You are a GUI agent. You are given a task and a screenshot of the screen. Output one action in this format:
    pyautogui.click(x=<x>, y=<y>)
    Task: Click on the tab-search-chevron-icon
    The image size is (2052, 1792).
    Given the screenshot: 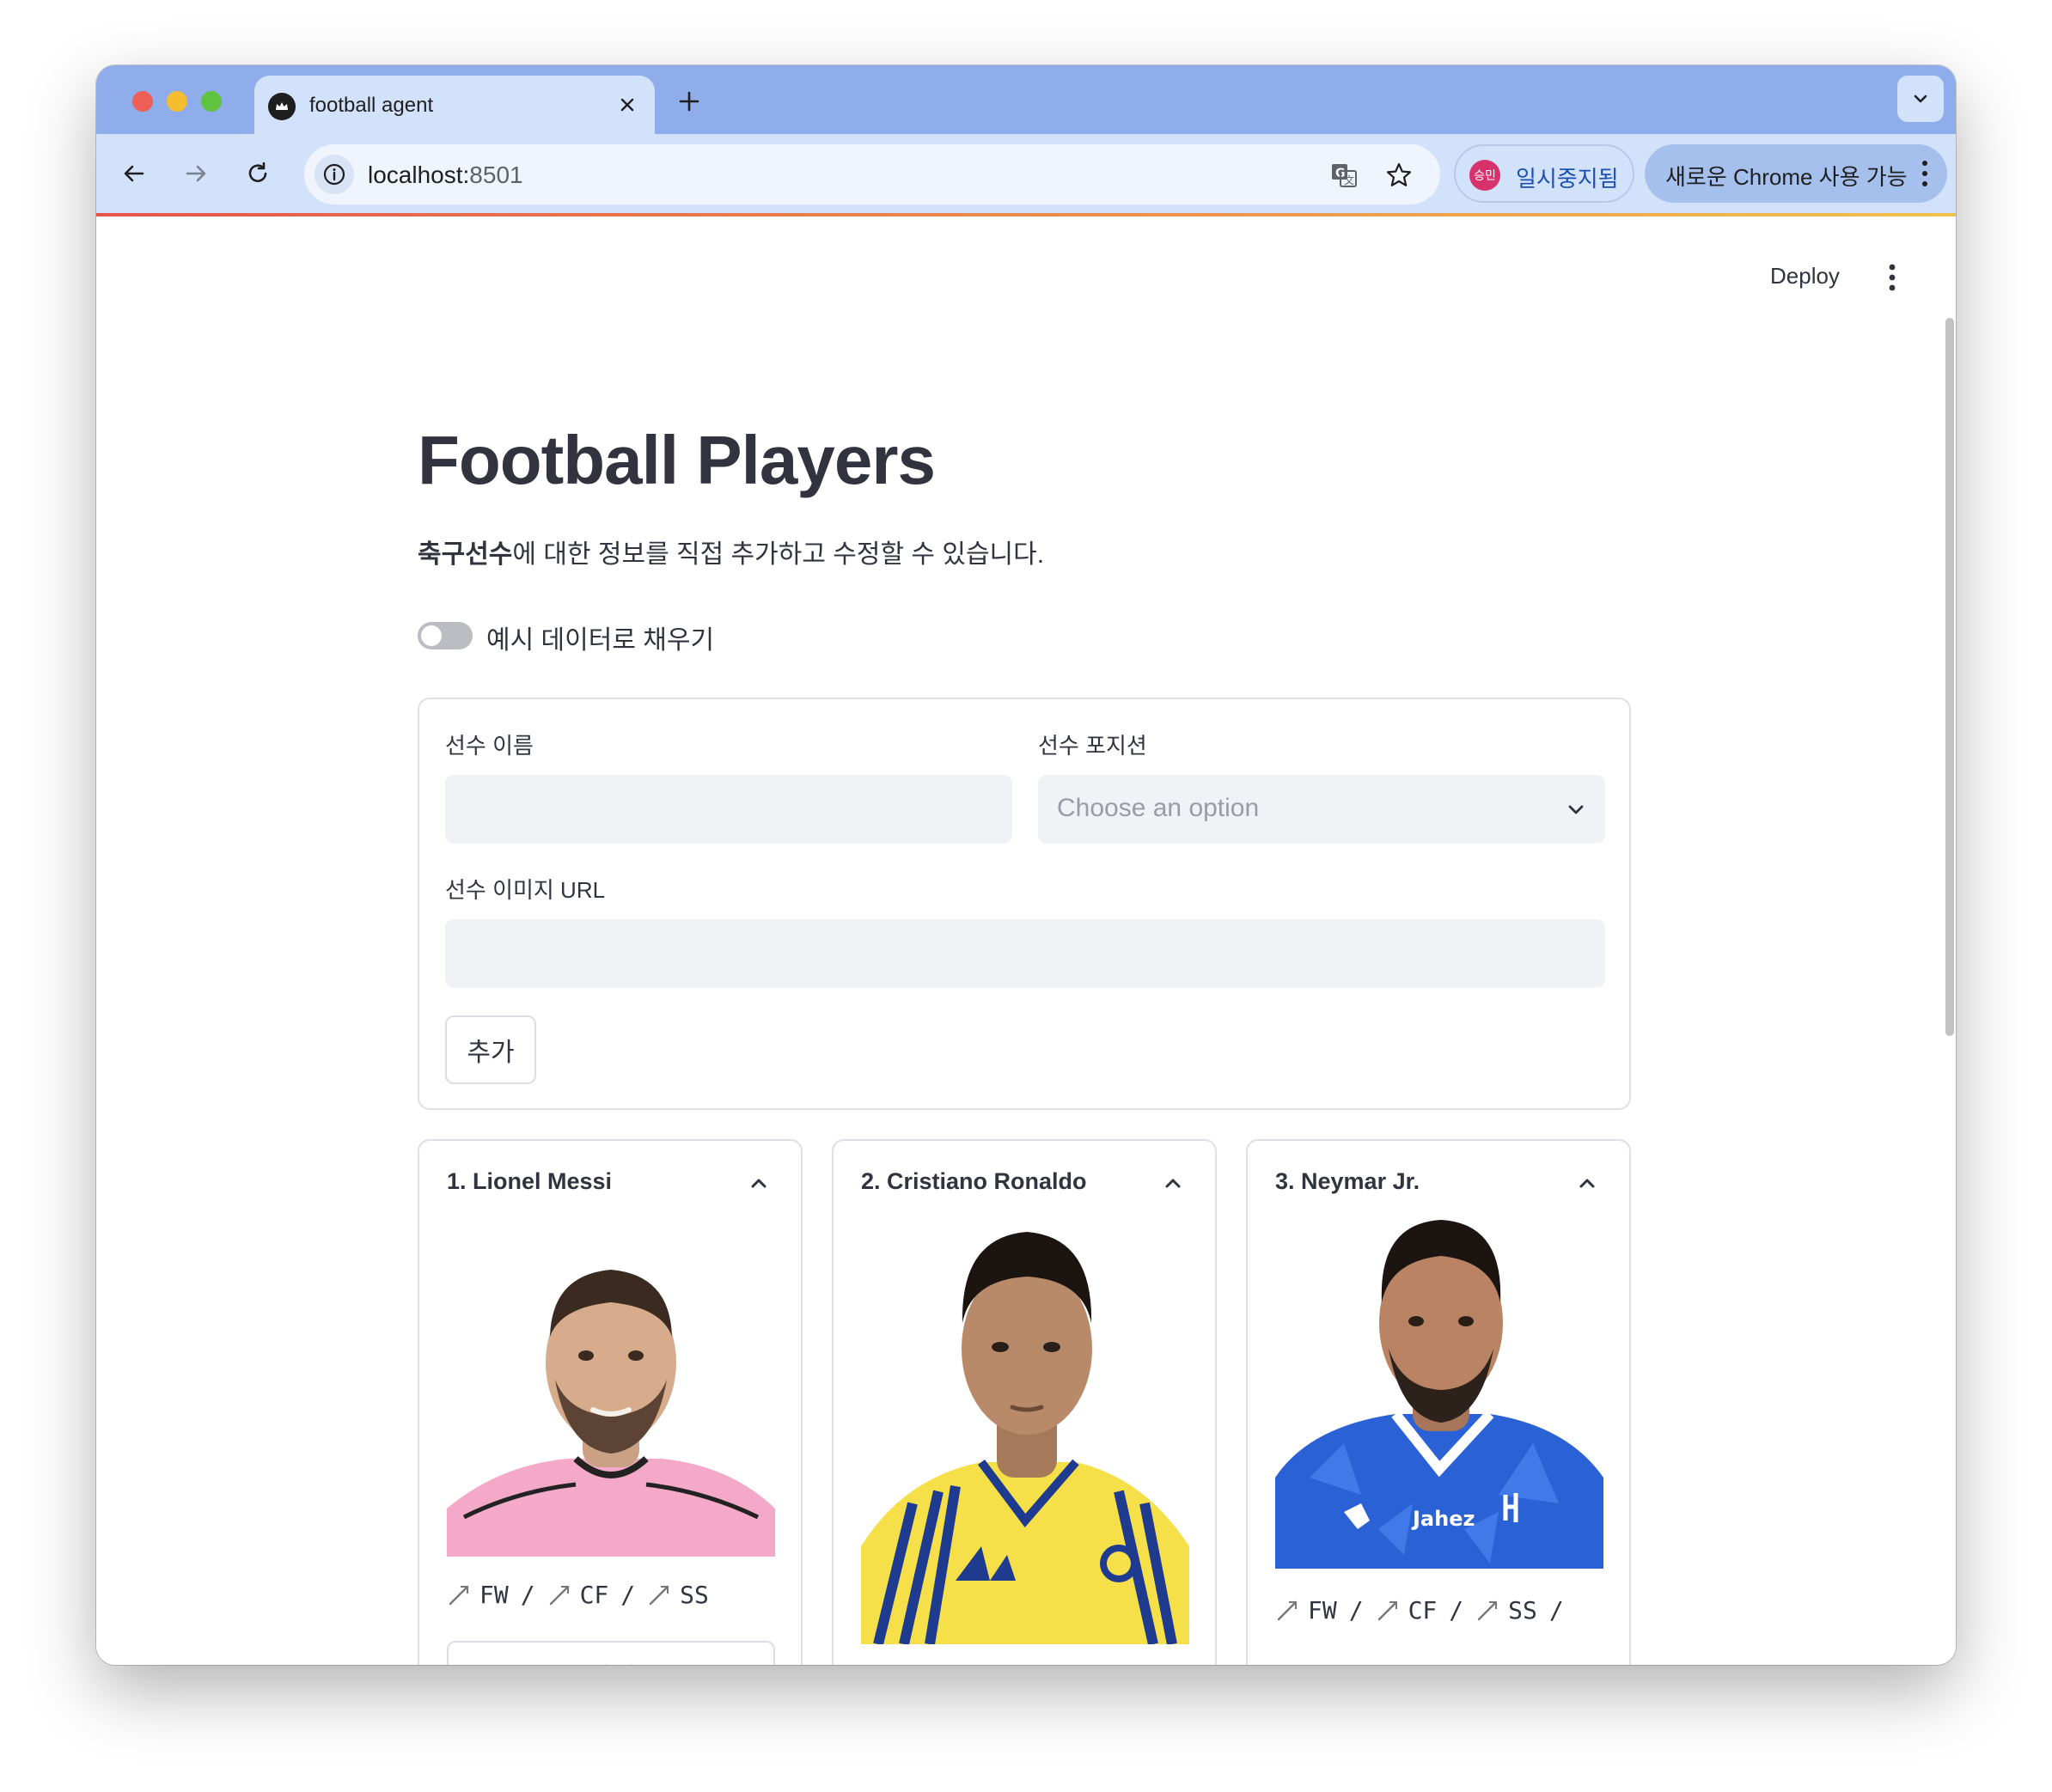 What is the action you would take?
    pyautogui.click(x=1920, y=99)
    